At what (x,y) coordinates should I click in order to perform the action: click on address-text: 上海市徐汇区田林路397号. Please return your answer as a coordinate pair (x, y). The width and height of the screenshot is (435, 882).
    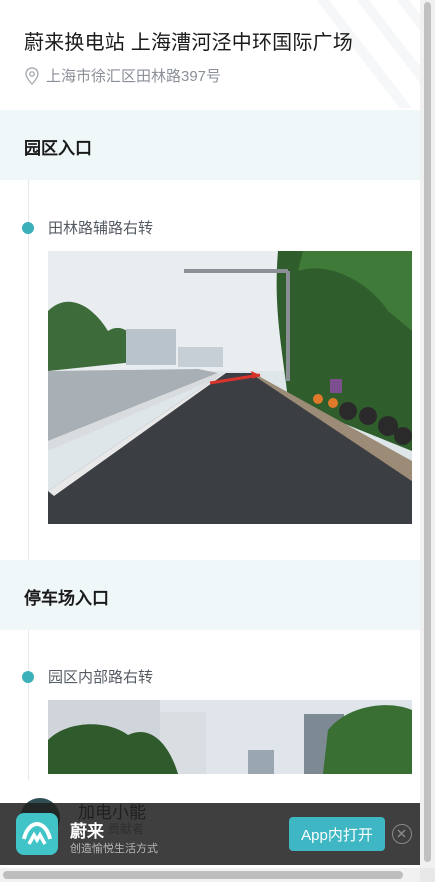
    Looking at the image, I should click on (134, 76).